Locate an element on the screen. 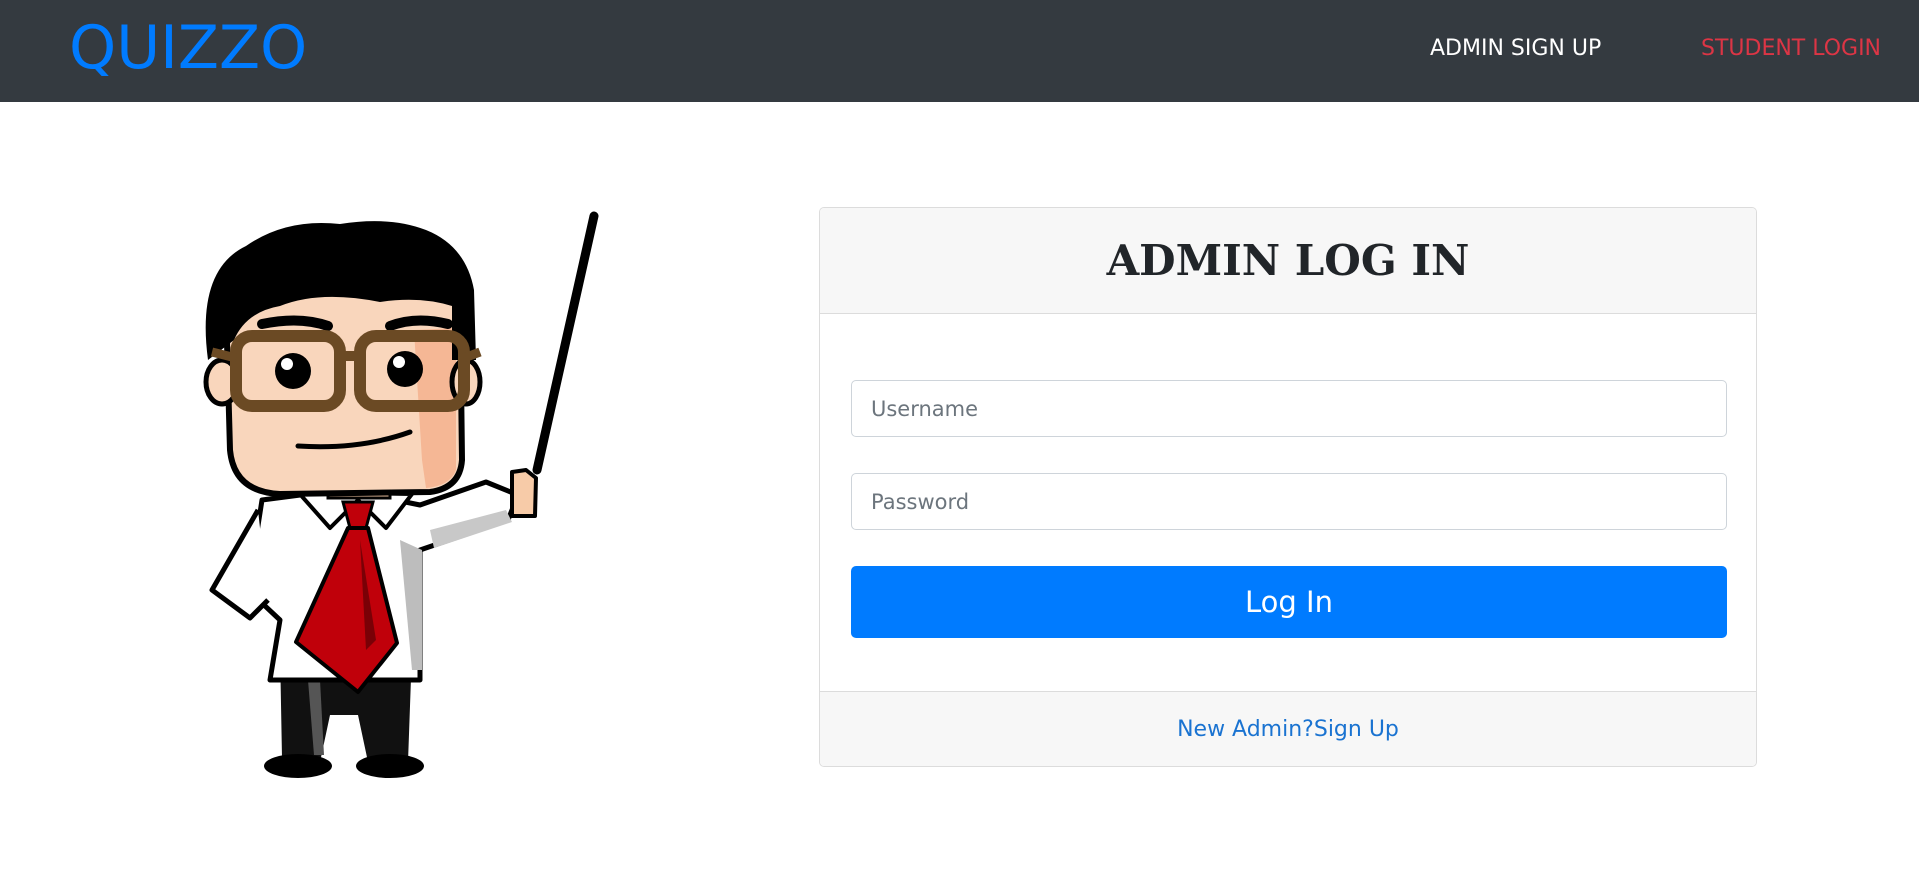 The height and width of the screenshot is (876, 1919). top-navbar: QUIZZO ADMIN SIGN UP STUDENT LOGIN is located at coordinates (959, 51).